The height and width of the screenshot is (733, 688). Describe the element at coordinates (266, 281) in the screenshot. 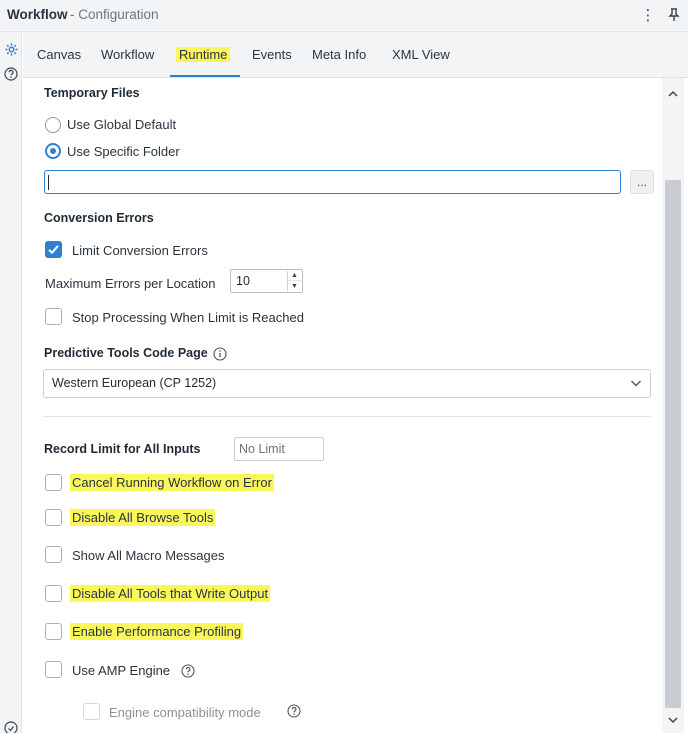

I see `max-errors-stepper: 10 ▲ ▼` at that location.